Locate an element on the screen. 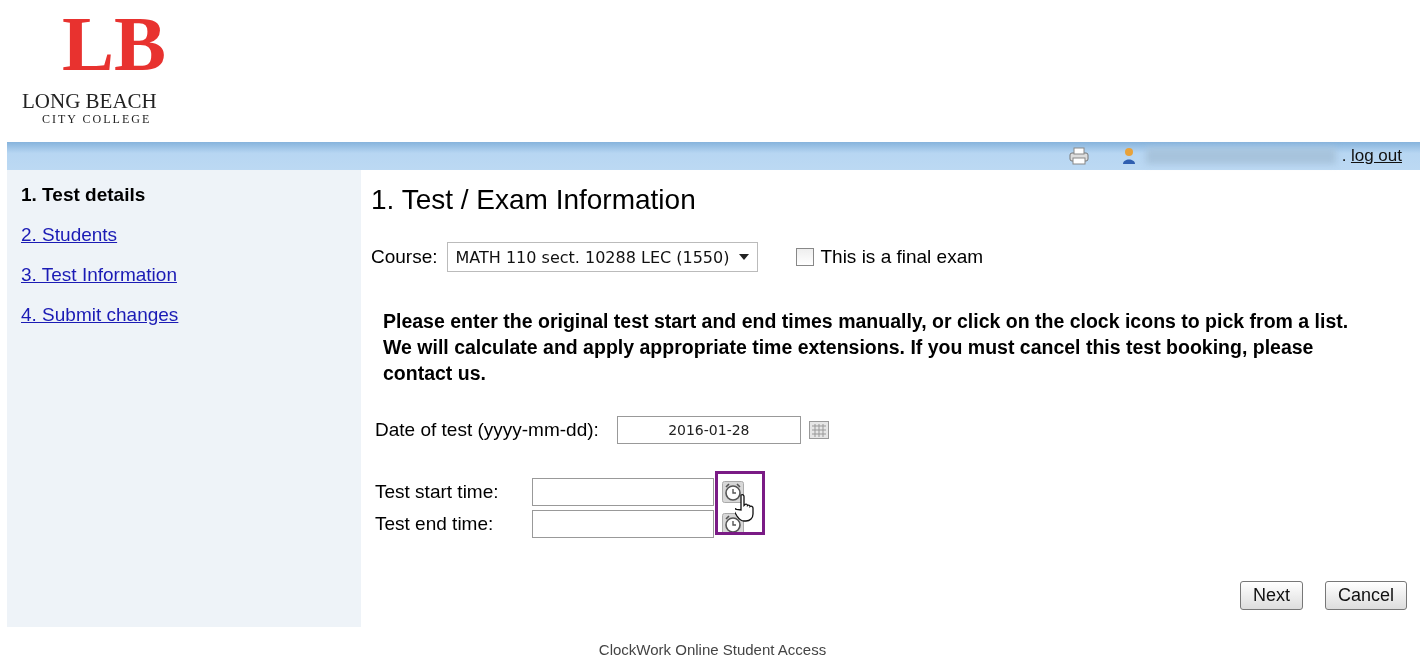  sidebar-item: 4. Submit changes is located at coordinates (100, 315).